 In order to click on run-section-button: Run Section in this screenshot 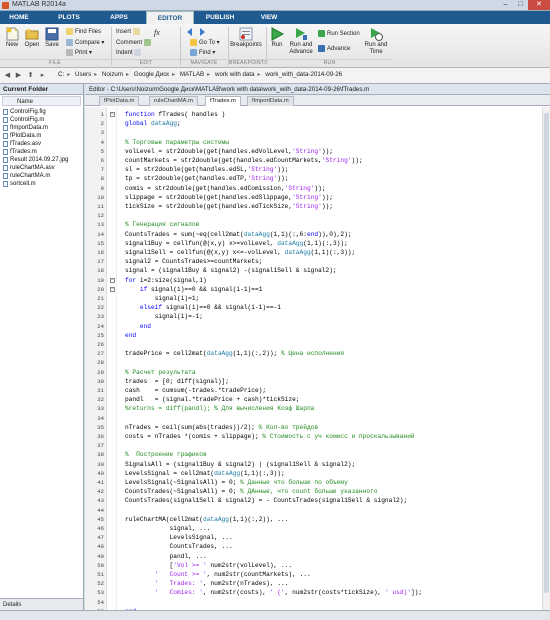, I will do `click(339, 33)`.